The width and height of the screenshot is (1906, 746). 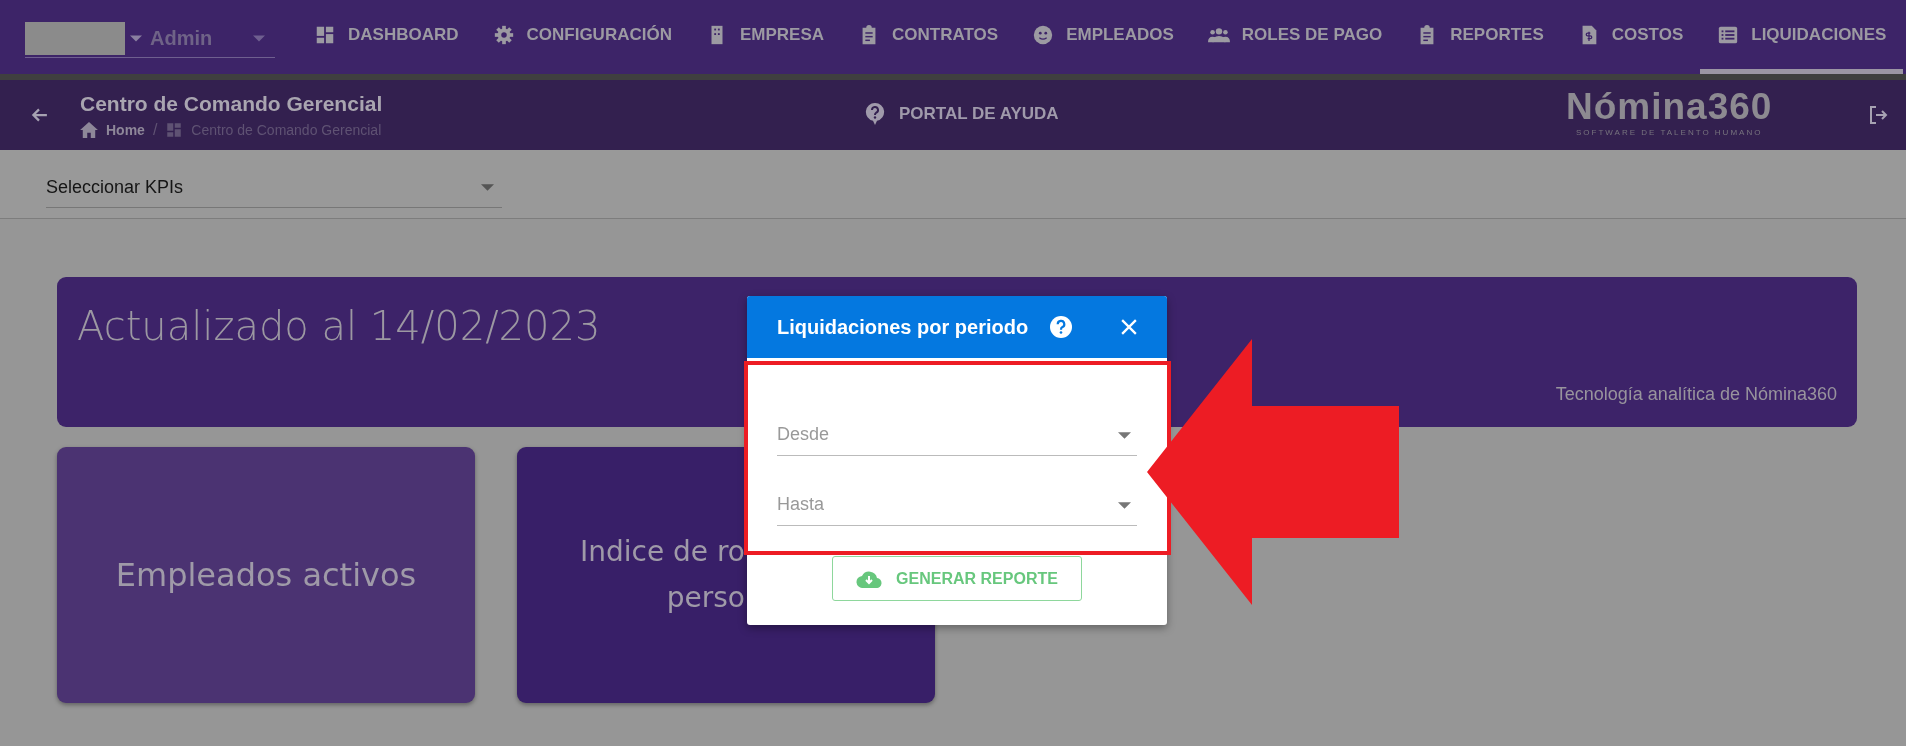 What do you see at coordinates (903, 327) in the screenshot?
I see `dialog-title: Liquidaciones por periodo` at bounding box center [903, 327].